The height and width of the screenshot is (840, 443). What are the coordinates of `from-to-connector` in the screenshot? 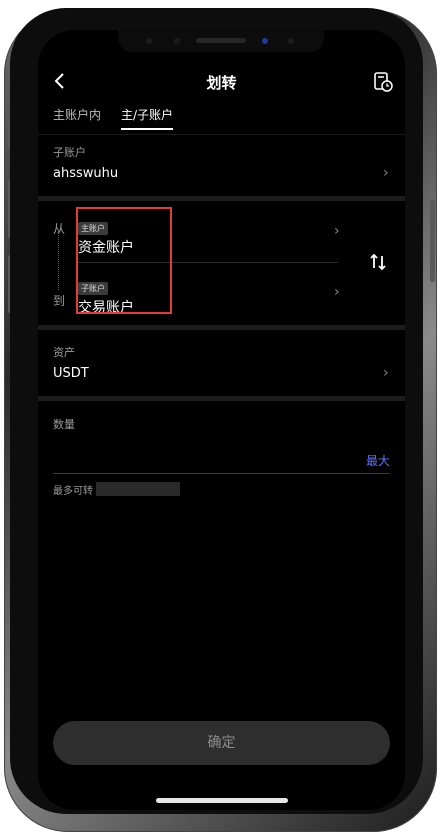 It's located at (59, 260).